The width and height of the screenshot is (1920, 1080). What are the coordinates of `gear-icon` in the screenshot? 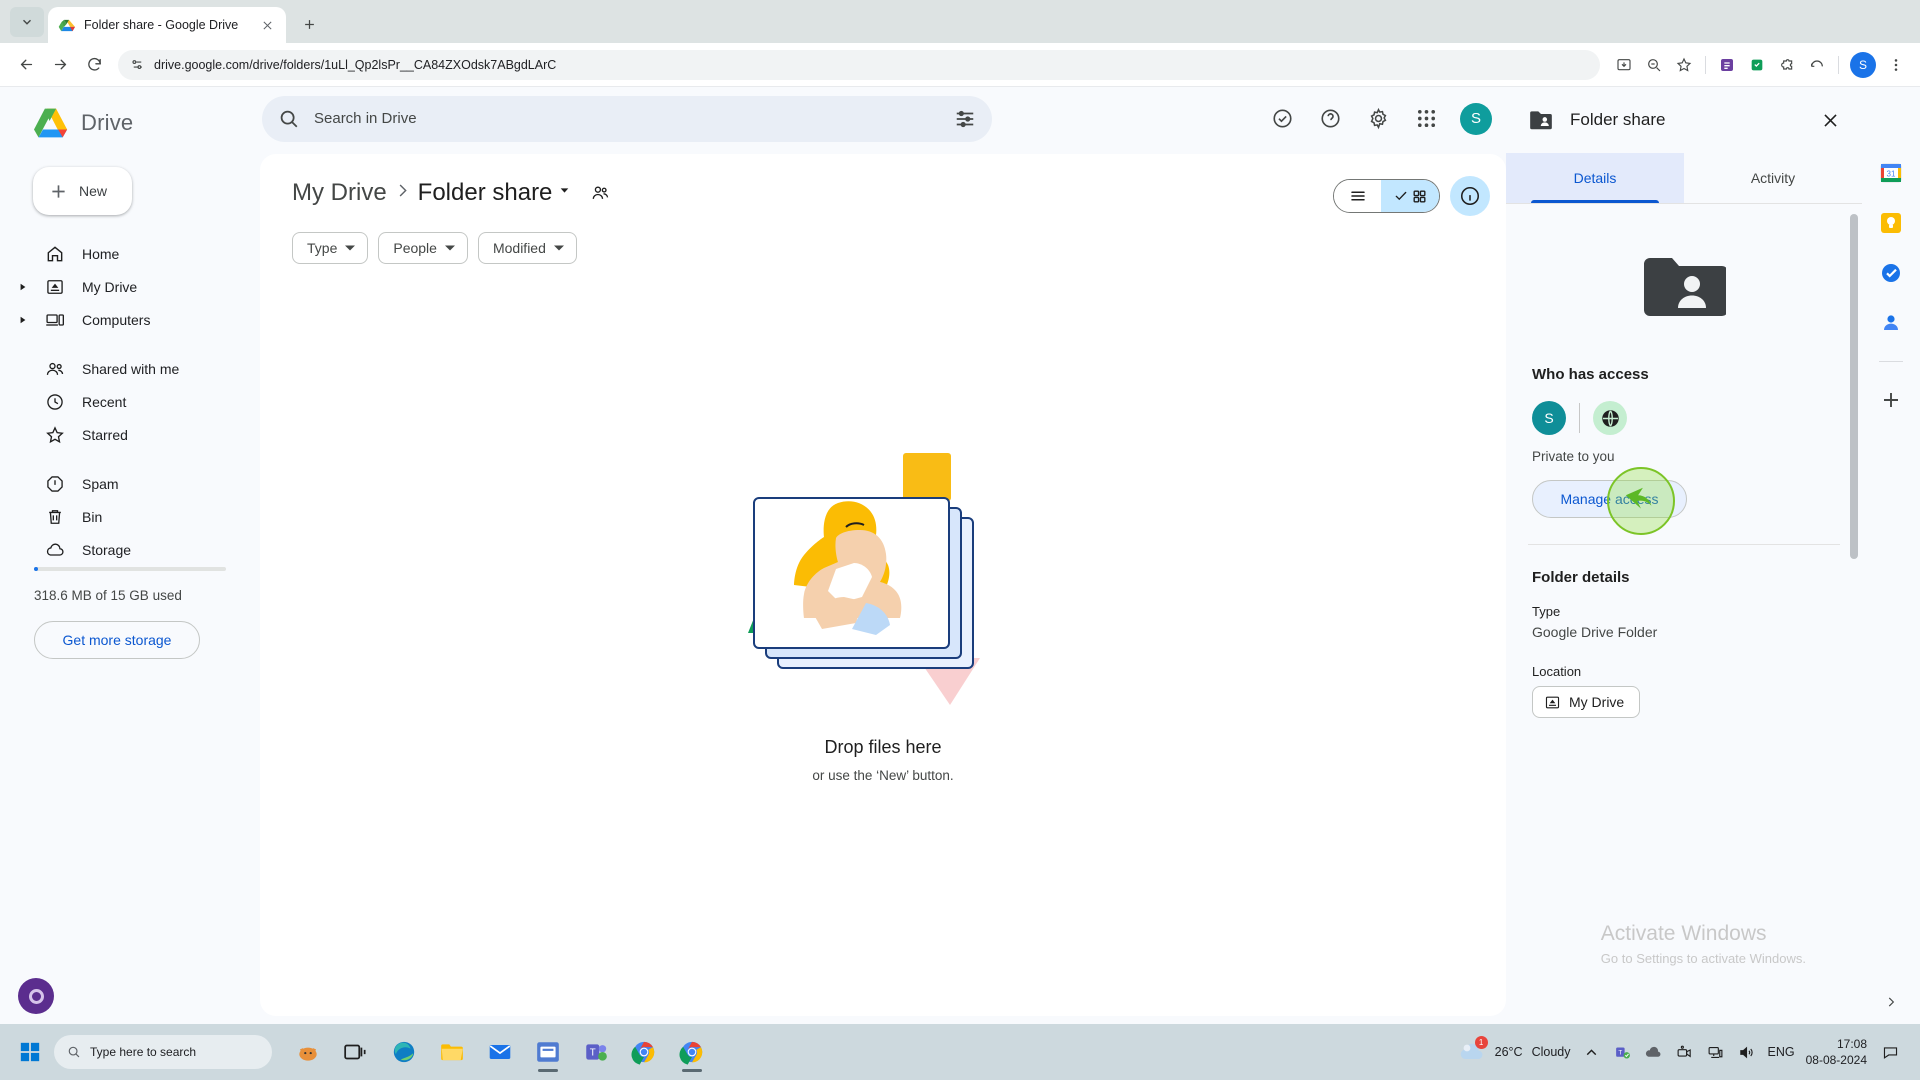 It's located at (1378, 119).